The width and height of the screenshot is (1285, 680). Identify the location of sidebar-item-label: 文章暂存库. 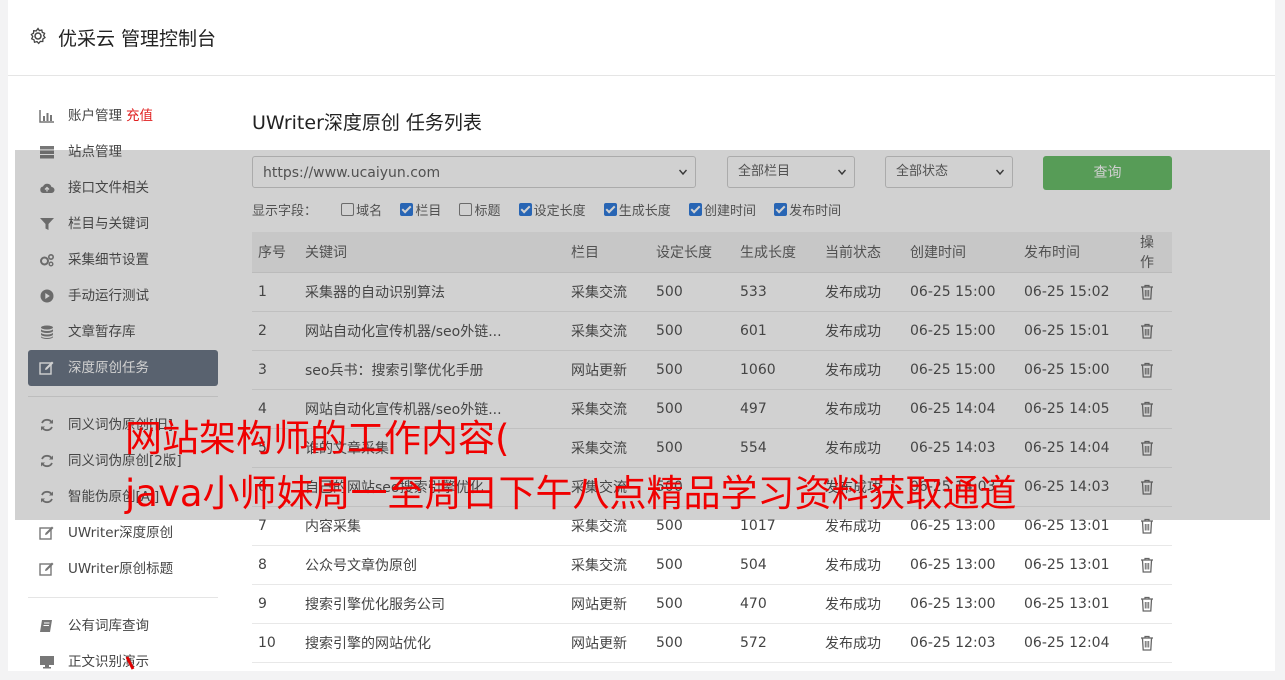
(102, 332).